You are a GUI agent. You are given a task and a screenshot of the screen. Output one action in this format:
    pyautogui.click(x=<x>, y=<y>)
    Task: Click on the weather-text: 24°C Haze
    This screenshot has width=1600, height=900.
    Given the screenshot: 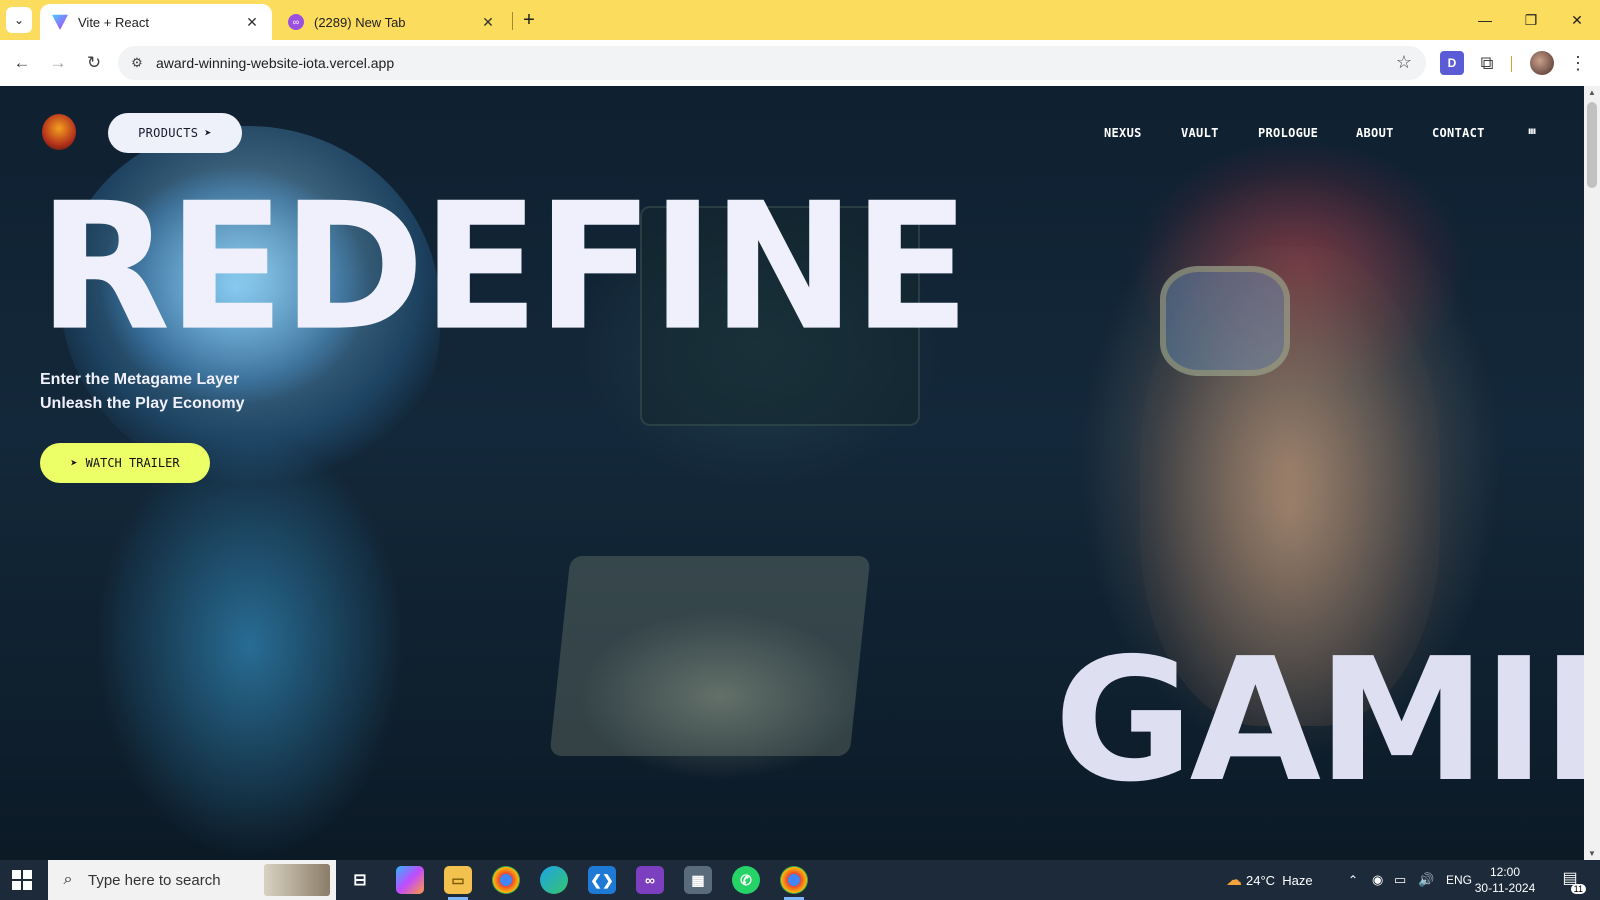 What is the action you would take?
    pyautogui.click(x=1279, y=880)
    